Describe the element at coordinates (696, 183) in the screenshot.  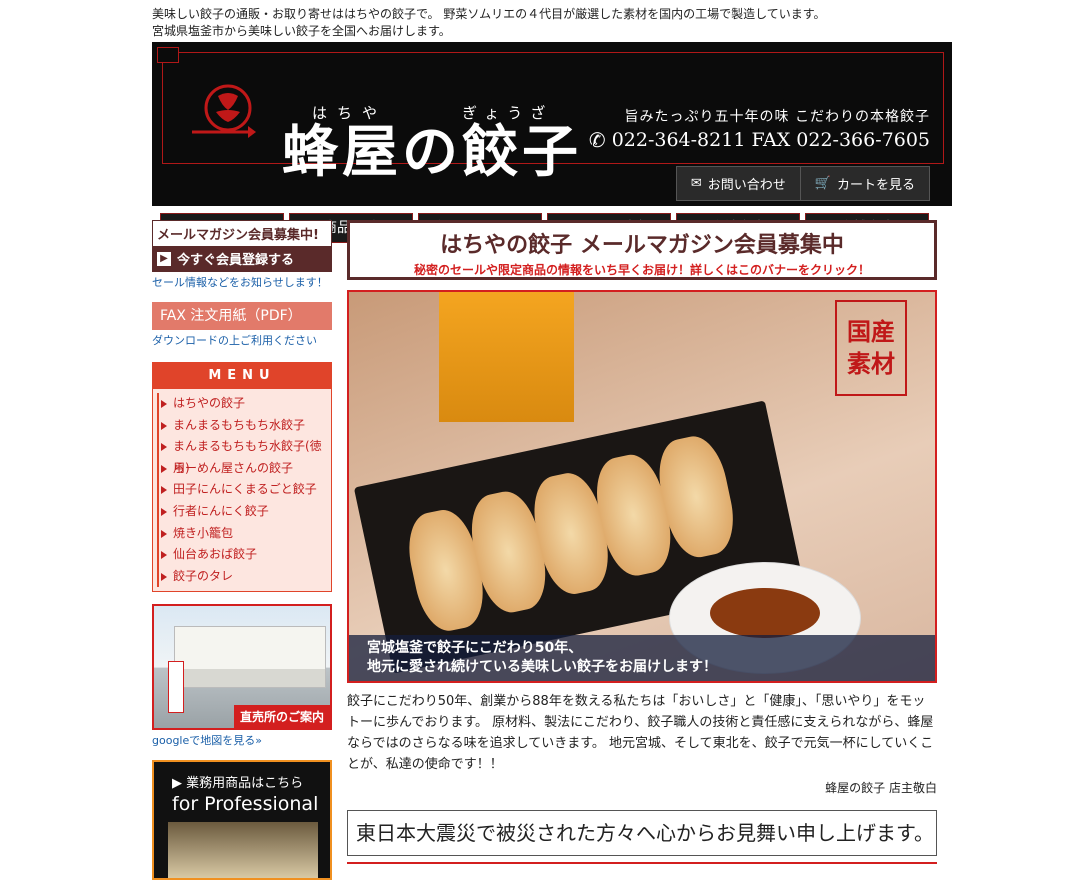
I see `mail-icon: ✉` at that location.